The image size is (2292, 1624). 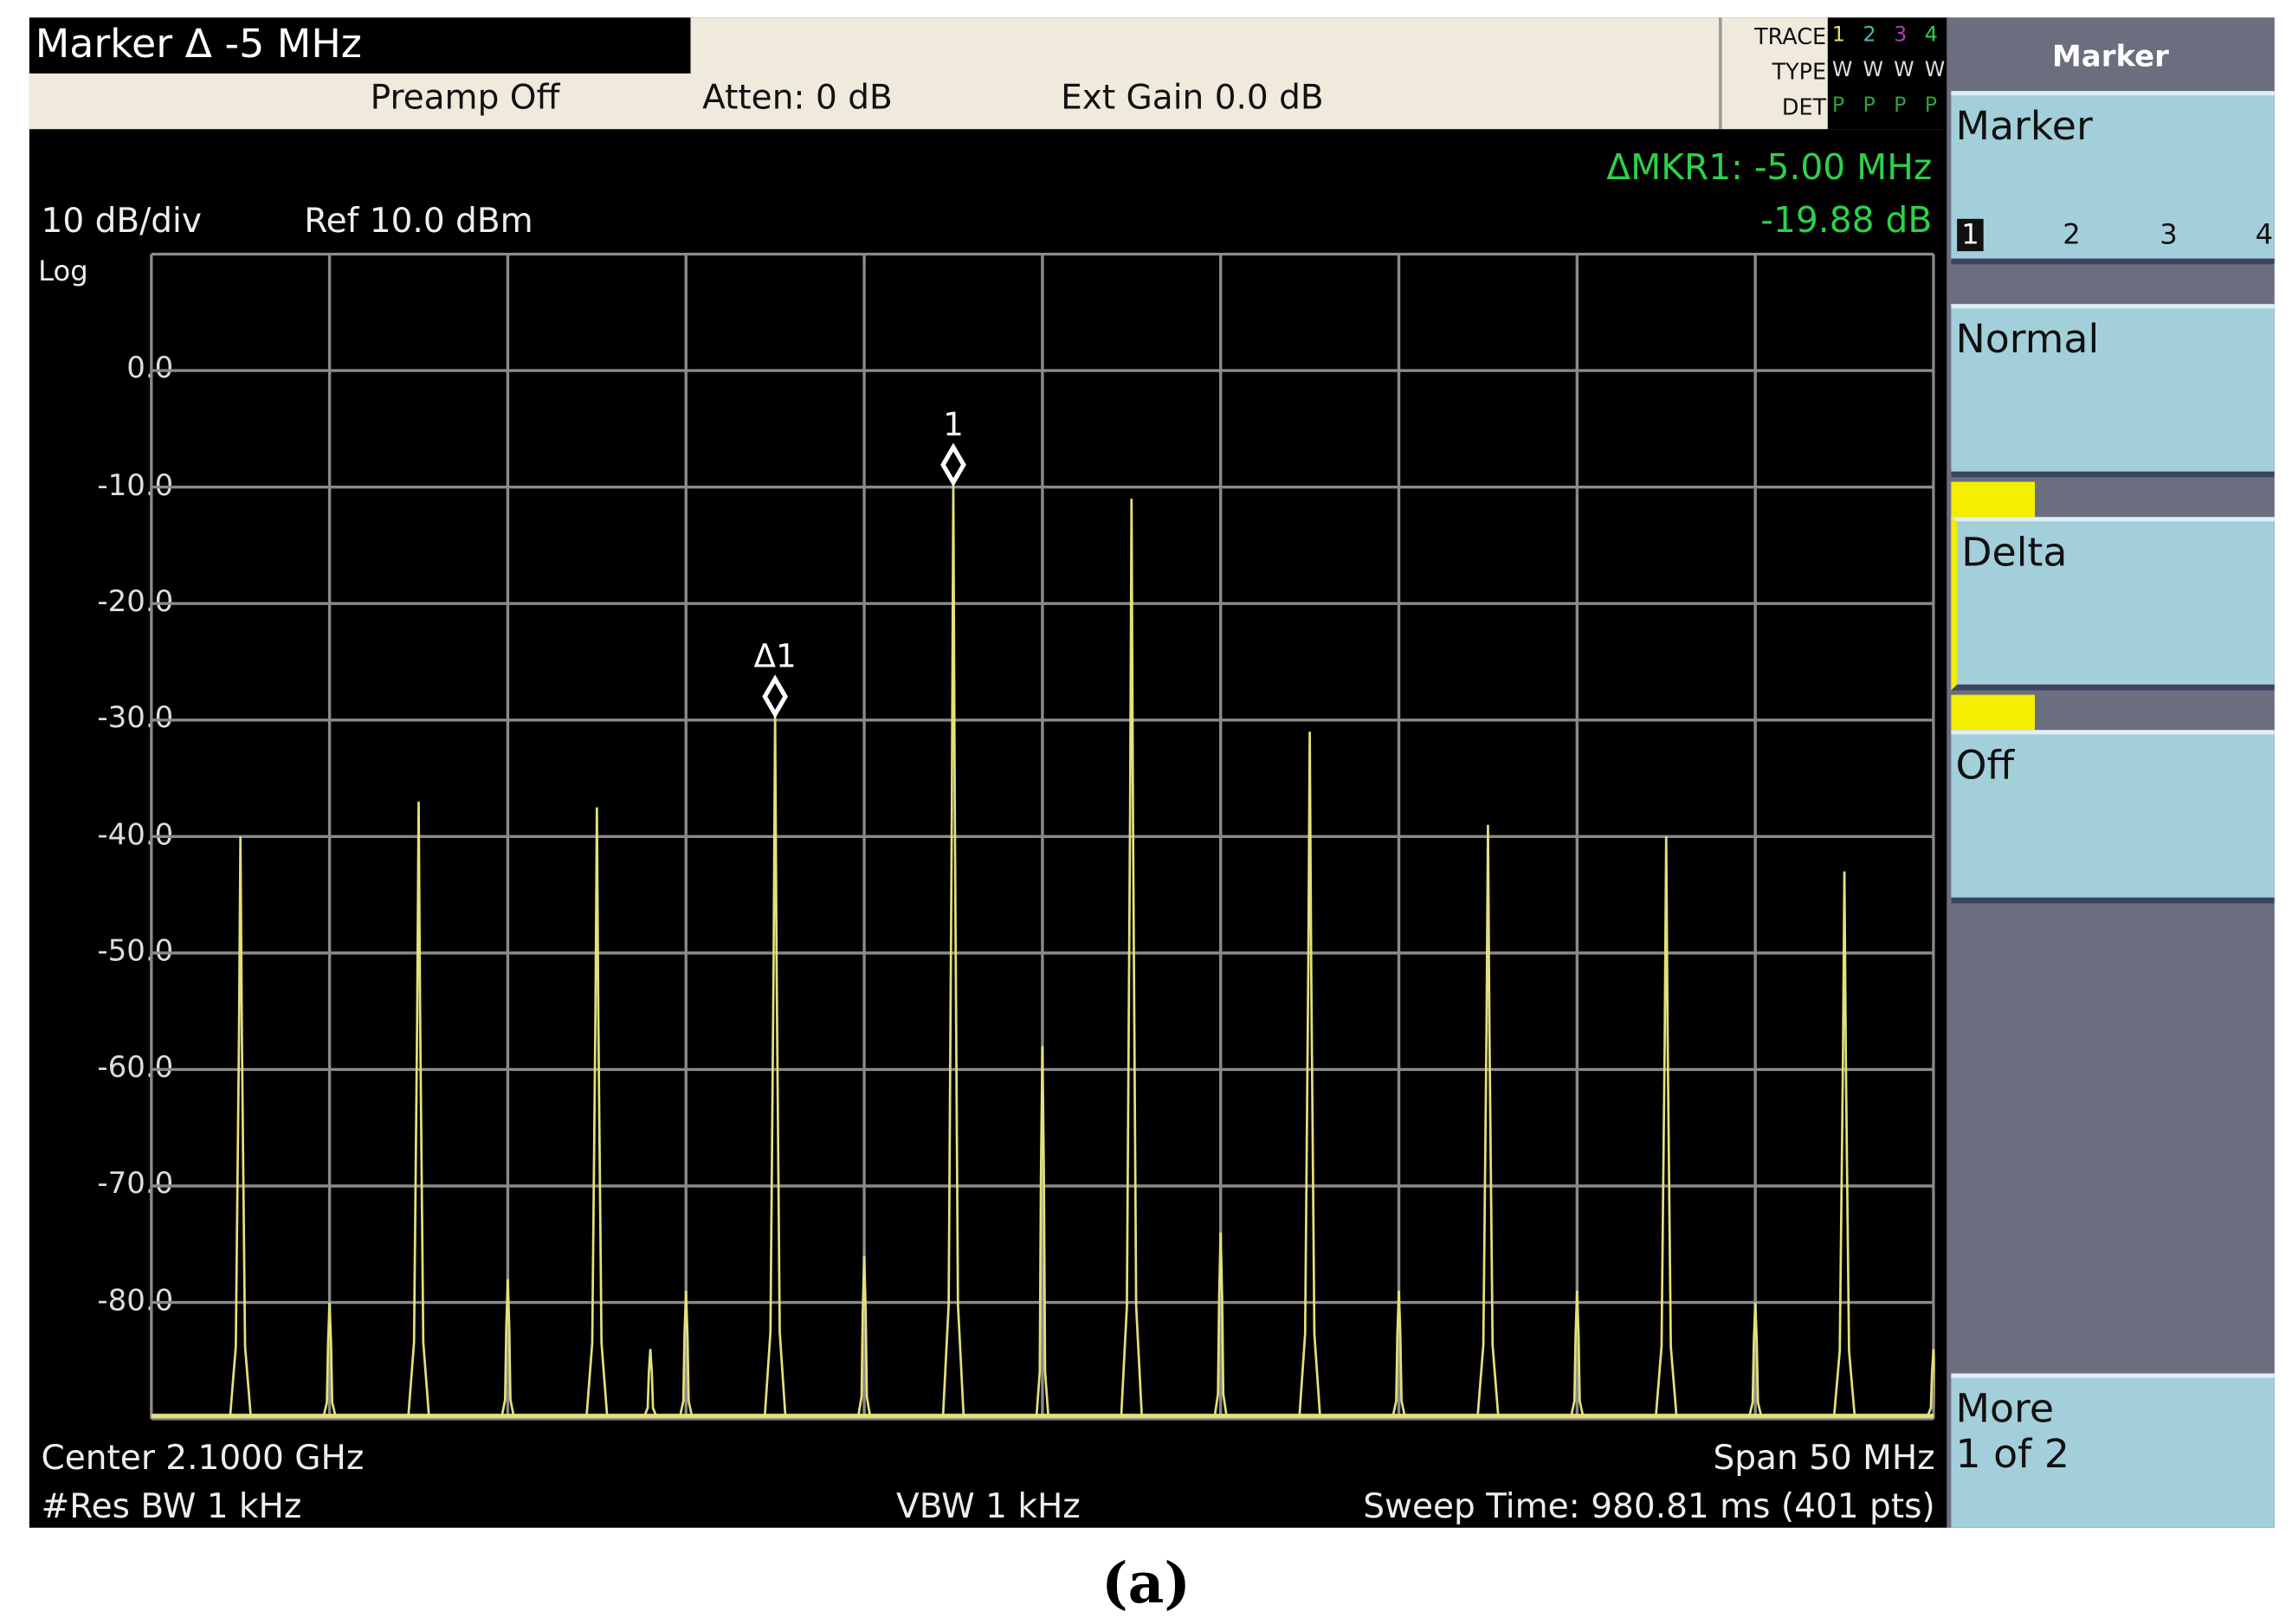 I want to click on active-function-title: Marker Δ -5 MHz, so click(x=360, y=45).